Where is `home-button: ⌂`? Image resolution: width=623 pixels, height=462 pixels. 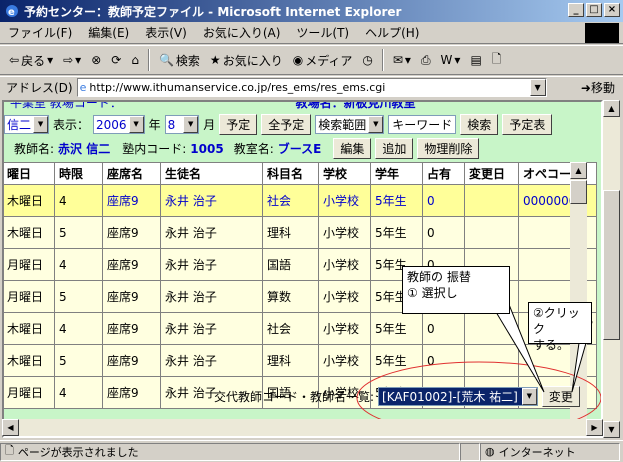 home-button: ⌂ is located at coordinates (135, 60).